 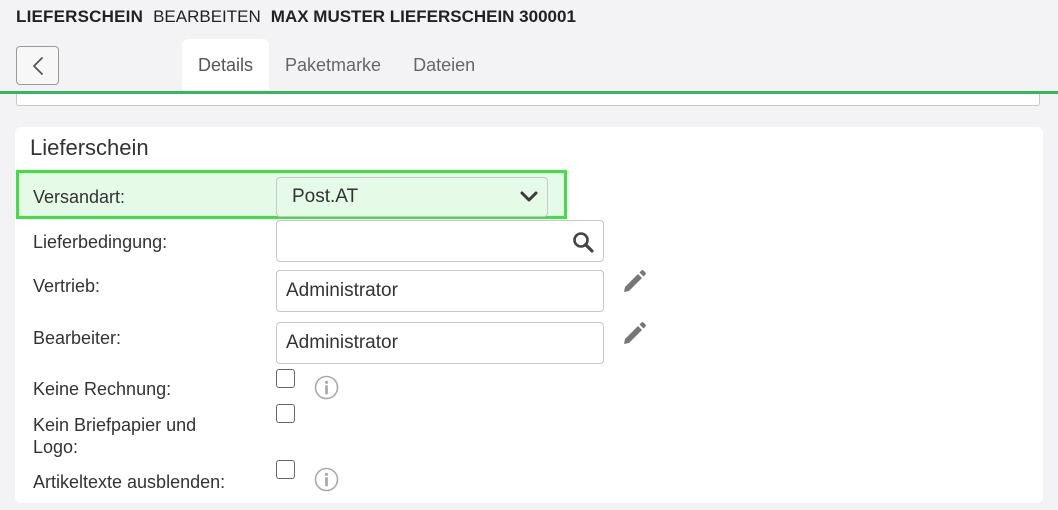 I want to click on versandart-value: Post.AT, so click(x=325, y=196).